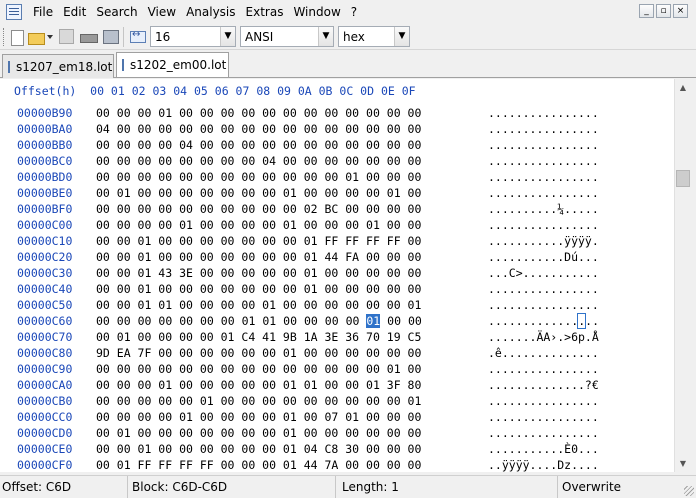 Image resolution: width=696 pixels, height=498 pixels. Describe the element at coordinates (111, 36) in the screenshot. I see `open-disk-icon` at that location.